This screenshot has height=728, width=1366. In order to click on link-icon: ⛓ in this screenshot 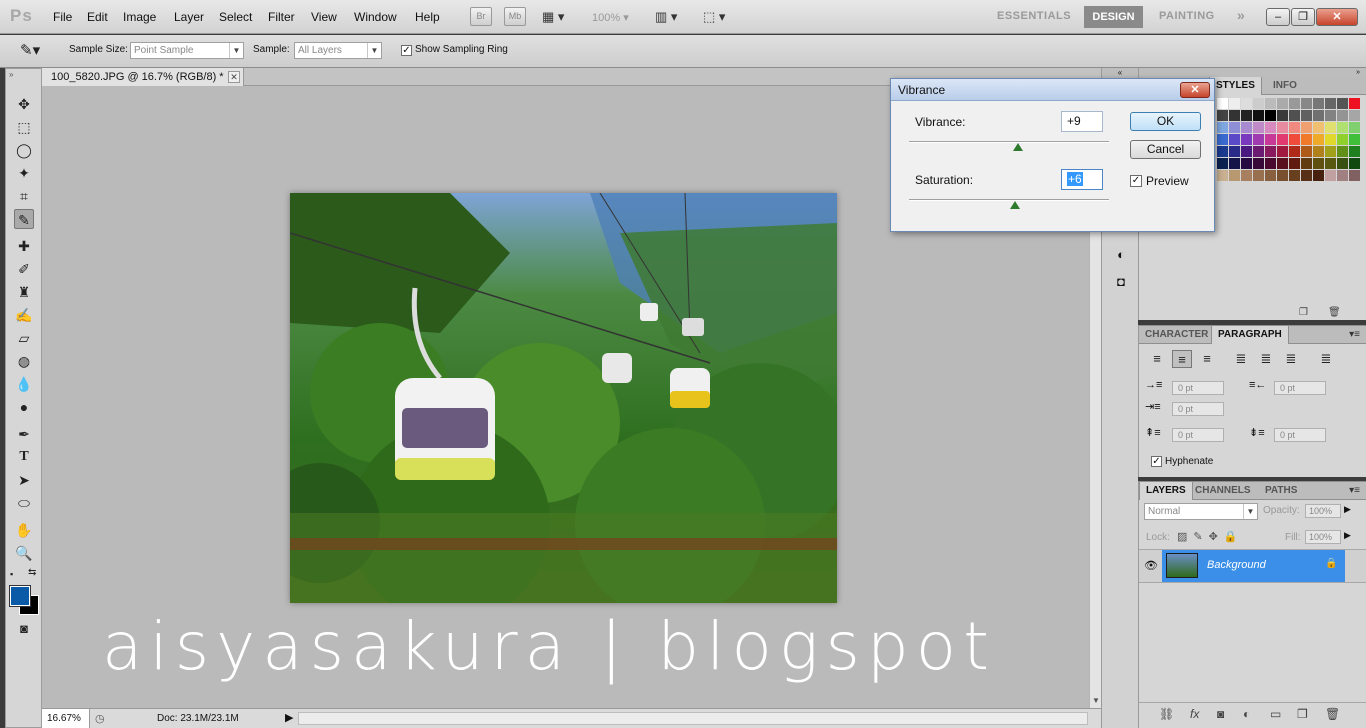, I will do `click(1166, 714)`.